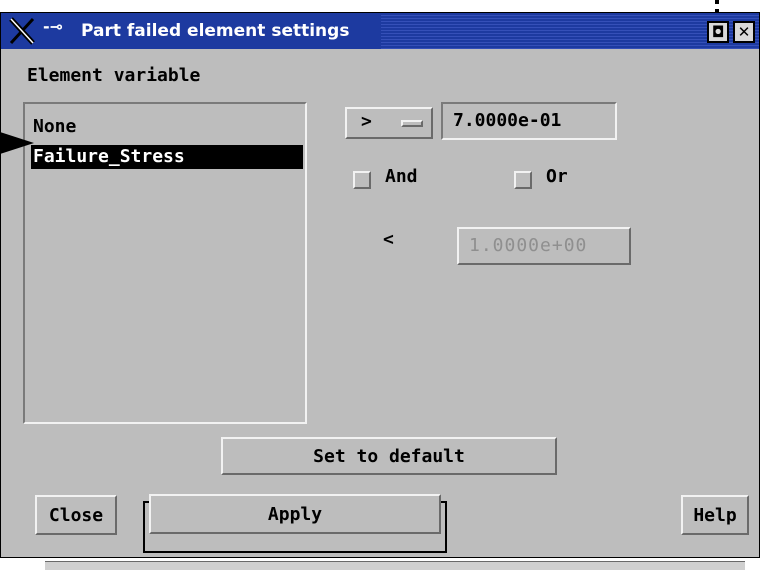 The image size is (765, 570). Describe the element at coordinates (362, 180) in the screenshot. I see `and-checkbox` at that location.